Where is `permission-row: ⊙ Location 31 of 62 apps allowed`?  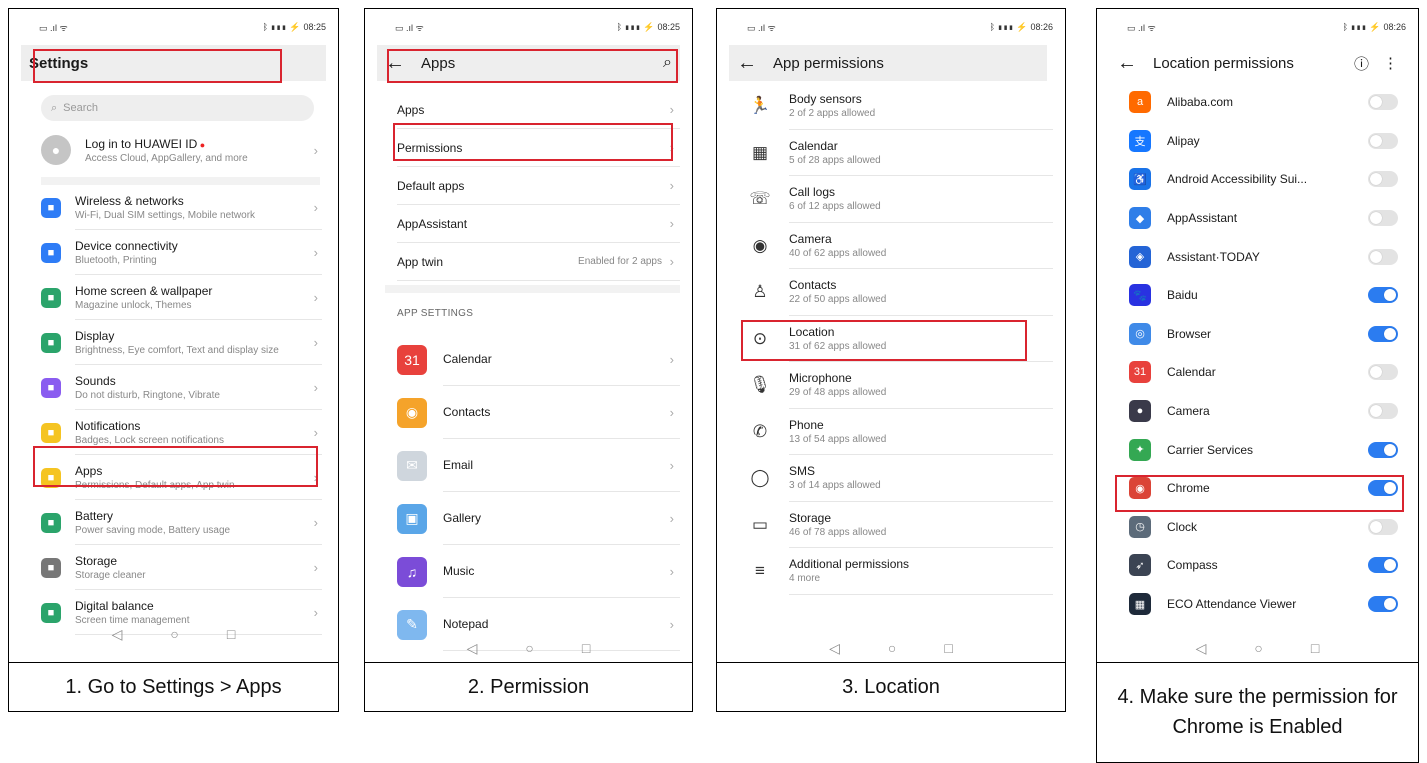 permission-row: ⊙ Location 31 of 62 apps allowed is located at coordinates (901, 339).